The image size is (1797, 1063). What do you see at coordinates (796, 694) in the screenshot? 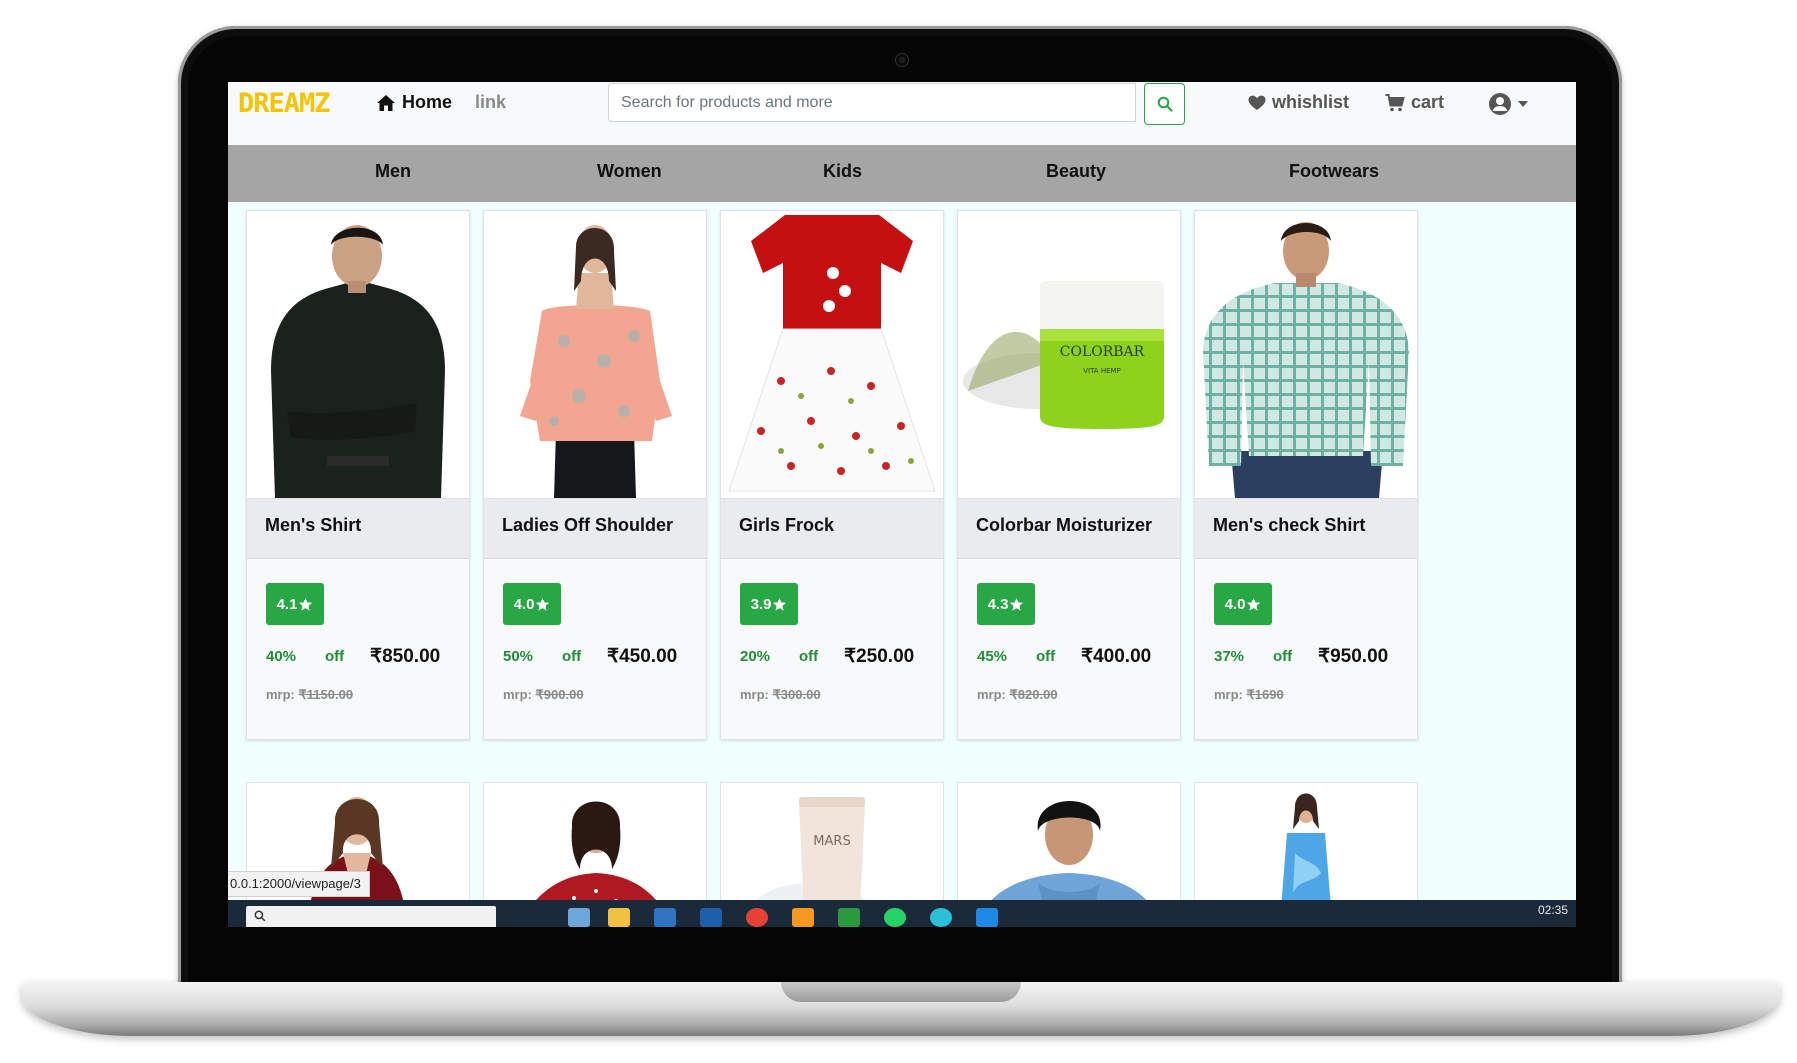
I see `mrp-value: ₹300.00` at bounding box center [796, 694].